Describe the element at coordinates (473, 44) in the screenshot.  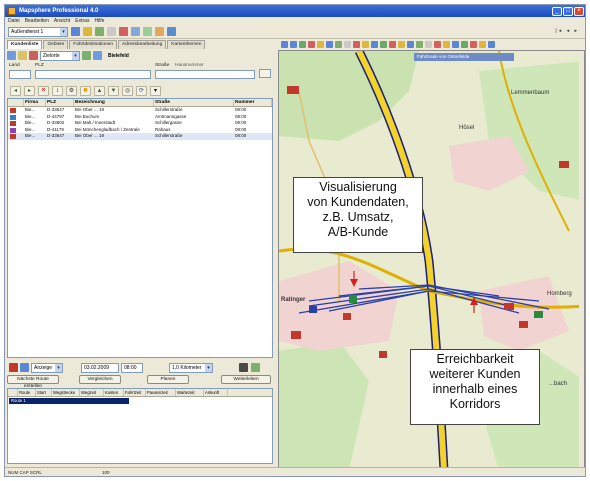
I see `pin-icon` at that location.